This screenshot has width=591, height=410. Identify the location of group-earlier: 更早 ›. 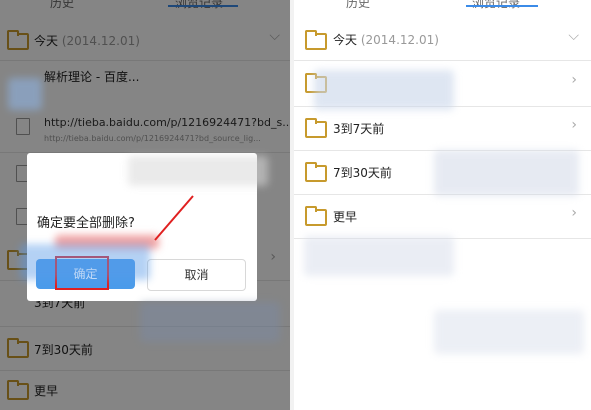
(442, 216).